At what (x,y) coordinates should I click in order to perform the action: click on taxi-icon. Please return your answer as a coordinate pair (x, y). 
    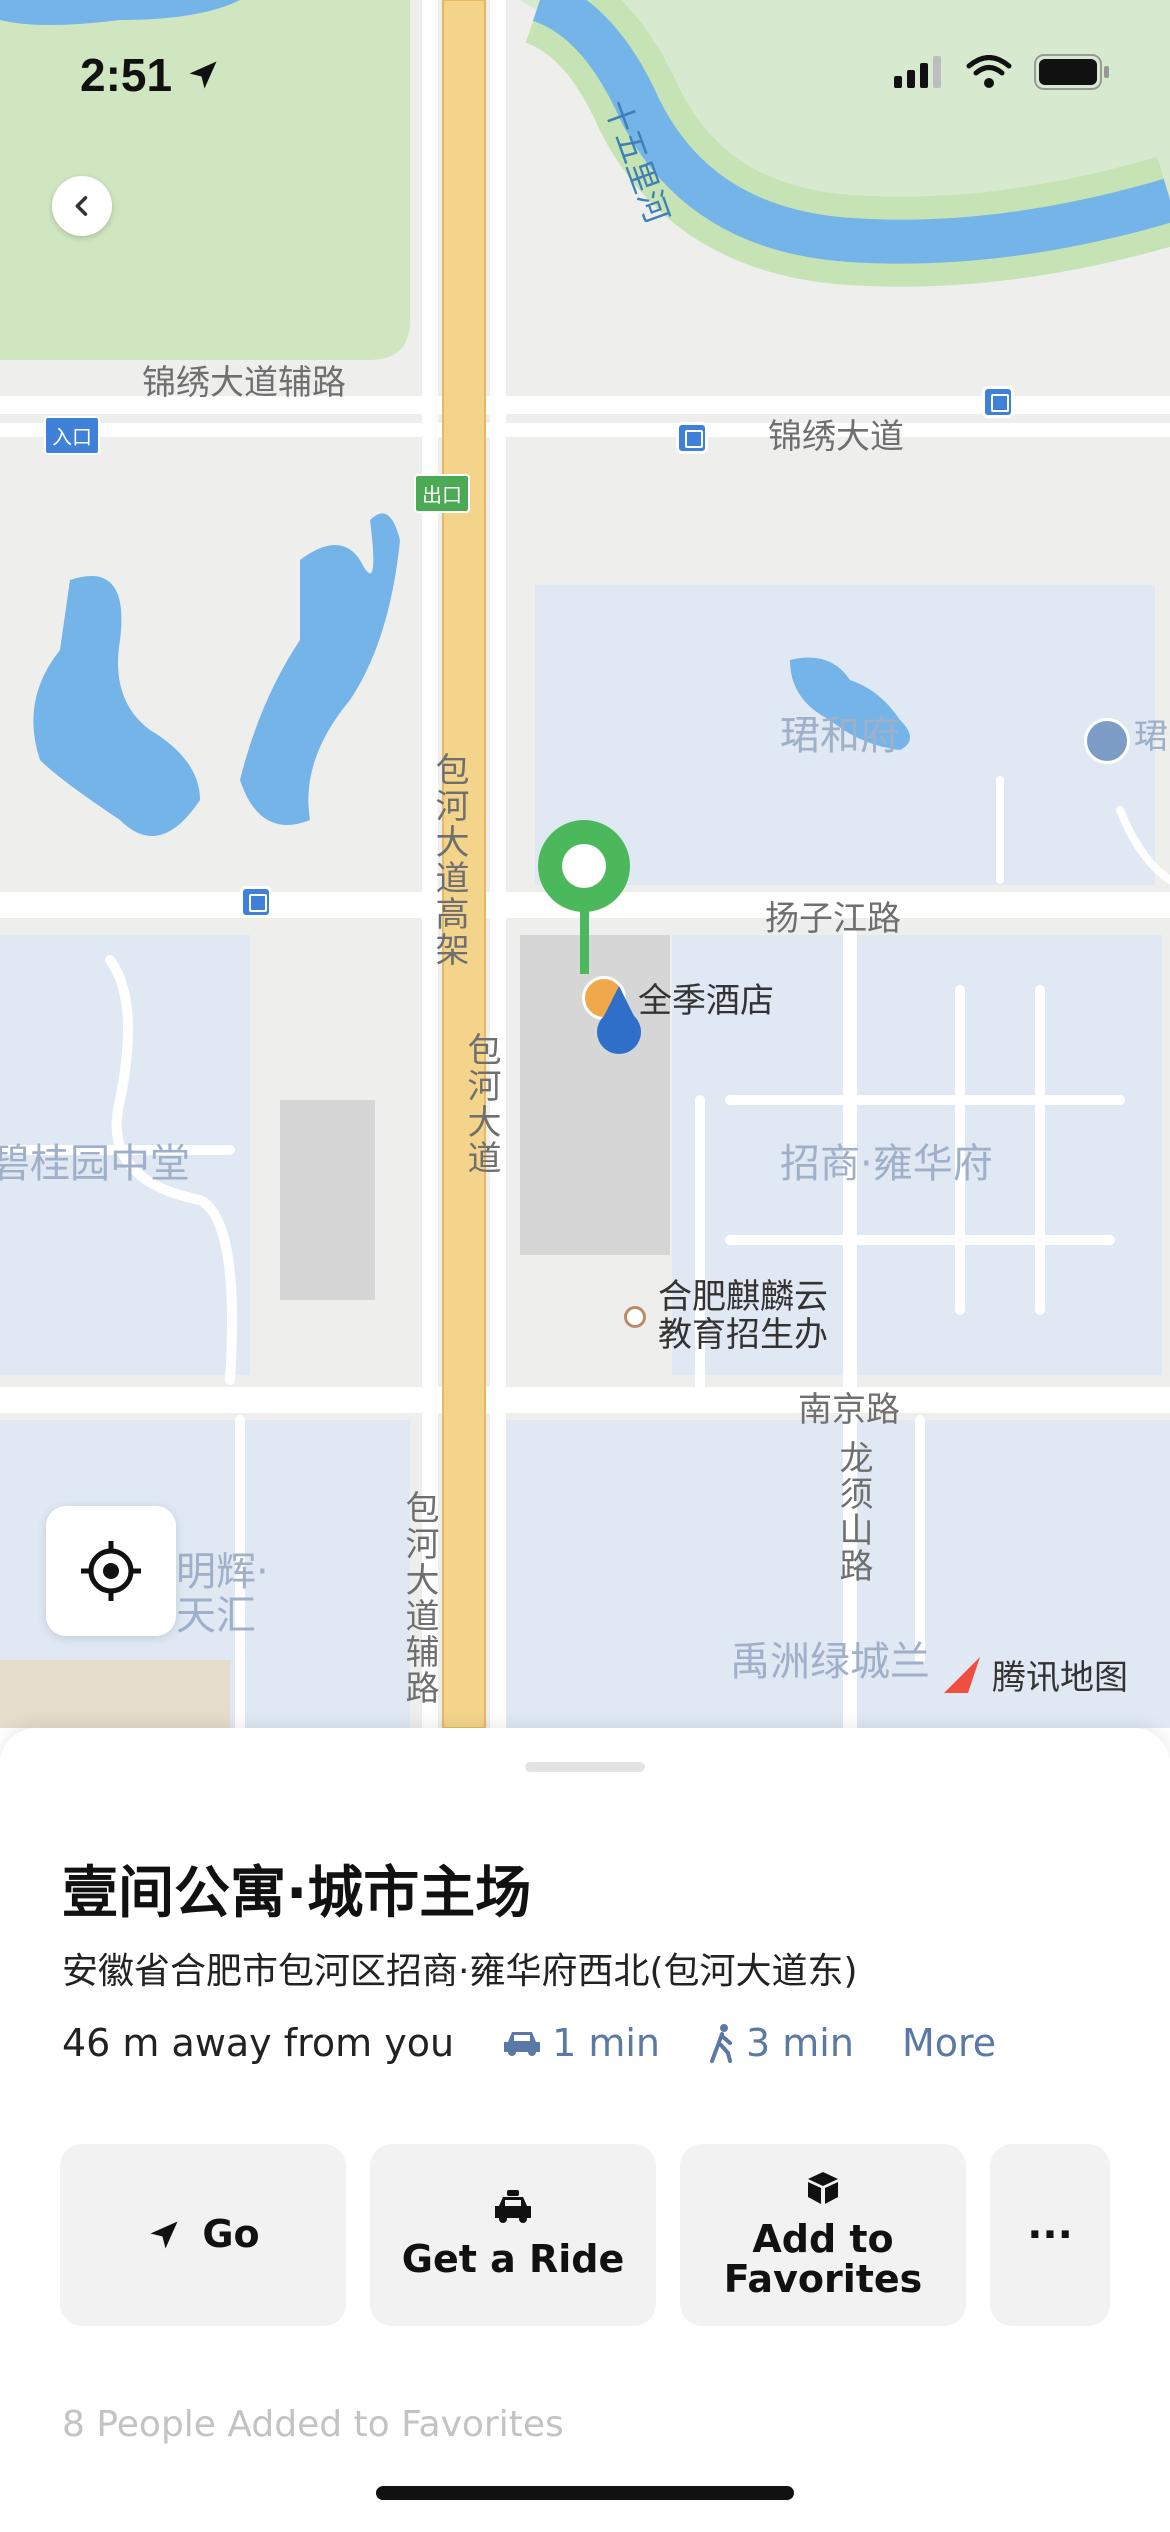
    Looking at the image, I should click on (513, 2207).